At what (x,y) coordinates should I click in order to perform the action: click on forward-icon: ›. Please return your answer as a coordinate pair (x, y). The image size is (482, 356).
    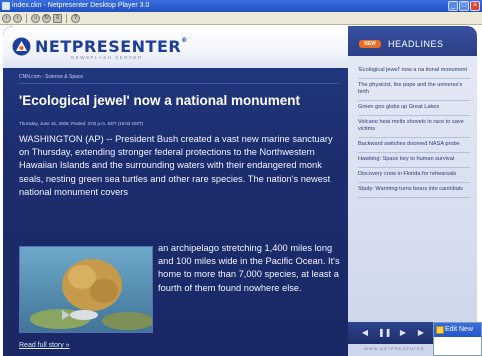
    Looking at the image, I should click on (17, 18).